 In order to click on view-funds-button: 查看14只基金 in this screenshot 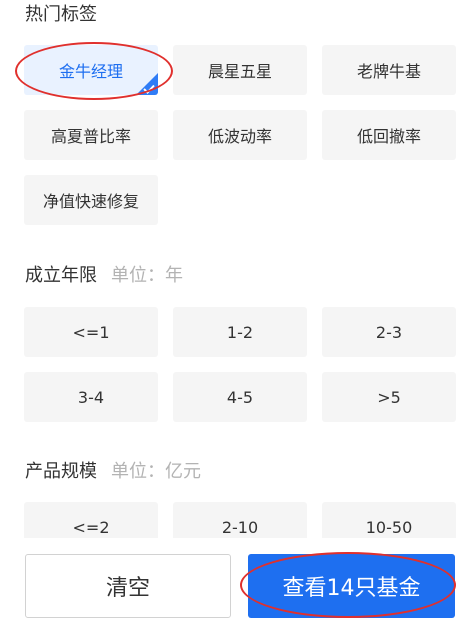, I will do `click(351, 586)`.